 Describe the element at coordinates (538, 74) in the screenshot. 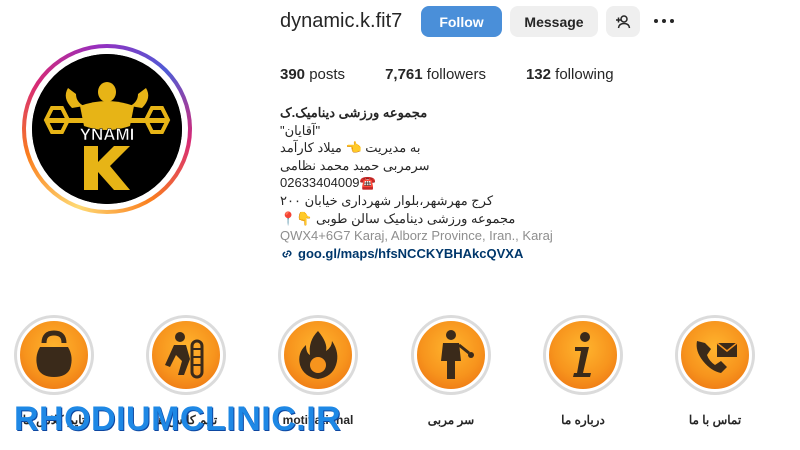

I see `following-count: 132` at that location.